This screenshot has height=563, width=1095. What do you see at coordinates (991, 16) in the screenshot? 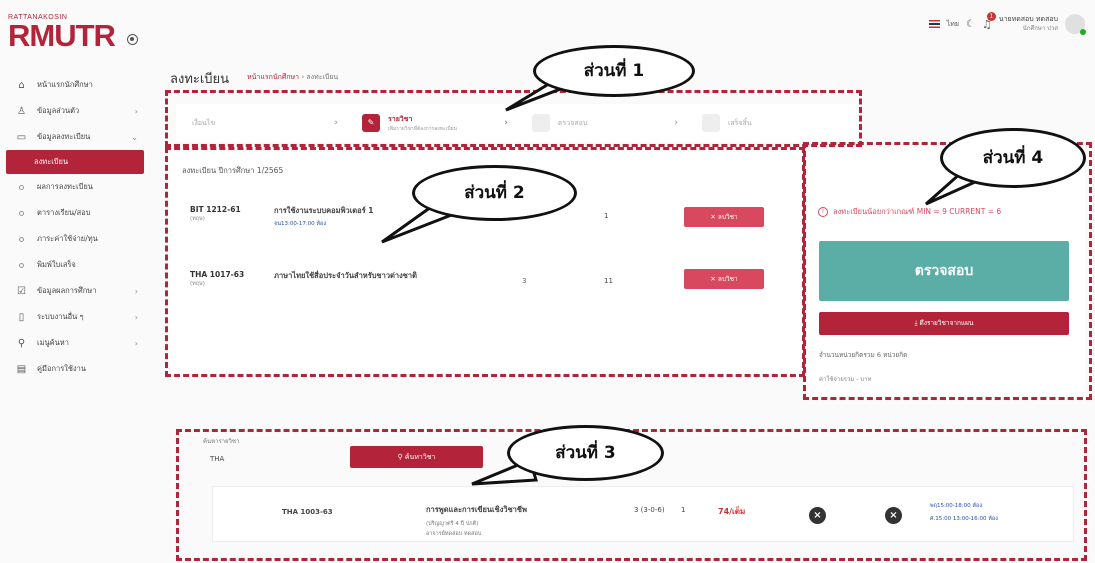
I see `notification-badge: 1` at bounding box center [991, 16].